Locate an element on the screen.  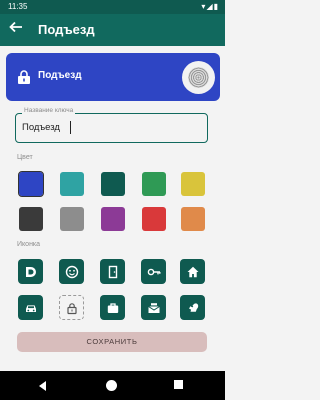
lock-icon is located at coordinates (24, 77).